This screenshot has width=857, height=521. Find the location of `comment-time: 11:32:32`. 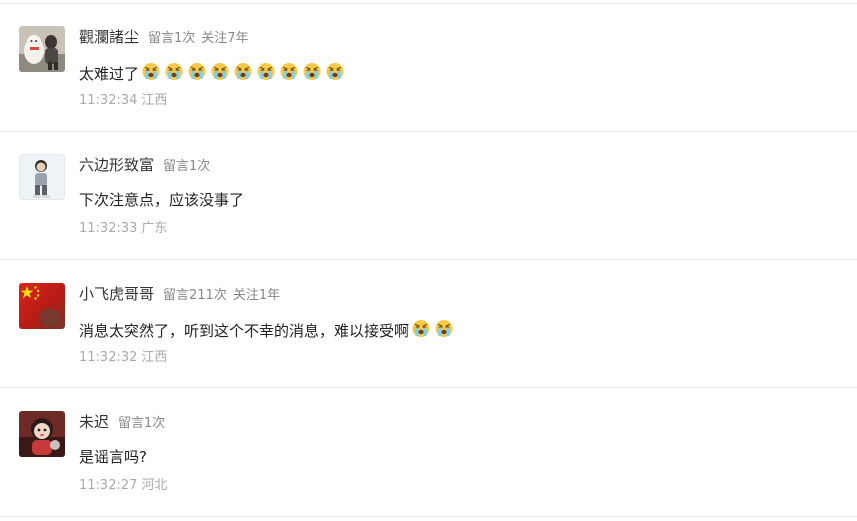

comment-time: 11:32:32 is located at coordinates (108, 357).